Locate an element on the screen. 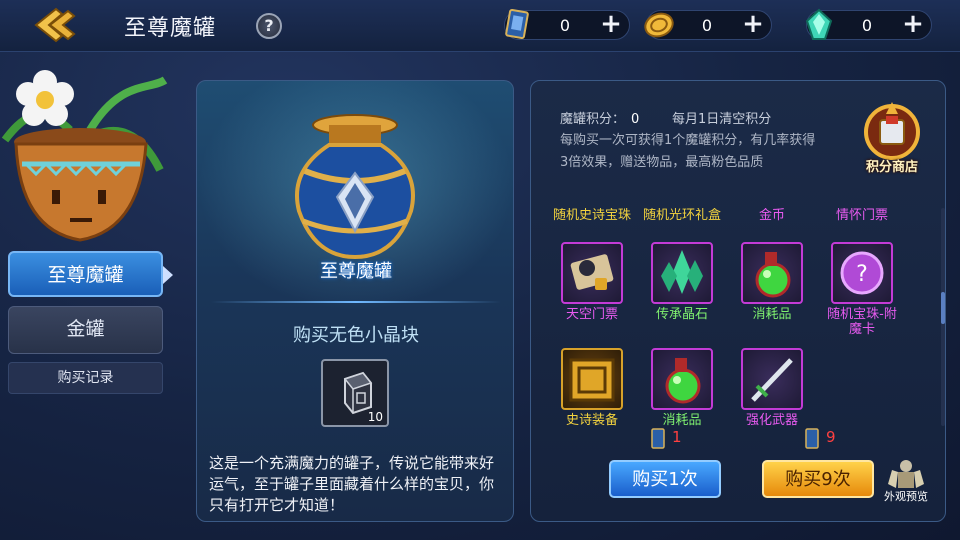 The width and height of the screenshot is (960, 540). orb-icon: ? is located at coordinates (862, 273).